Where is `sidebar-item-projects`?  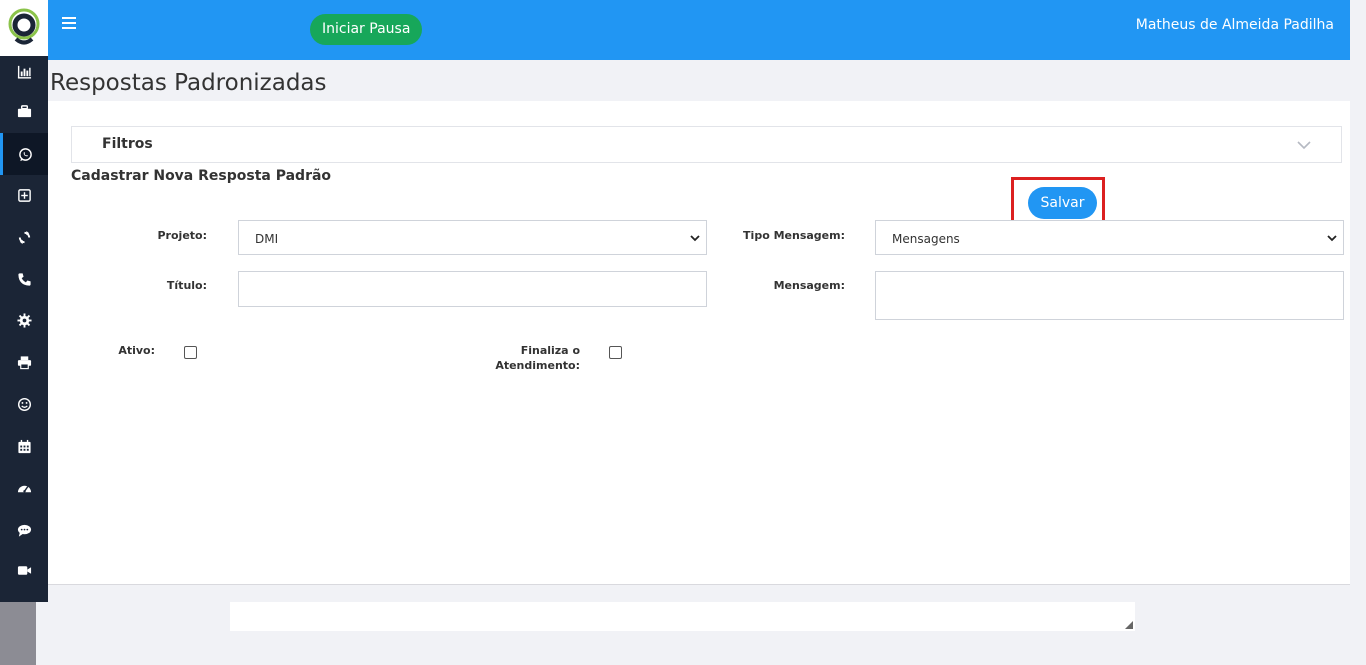
sidebar-item-projects is located at coordinates (24, 111).